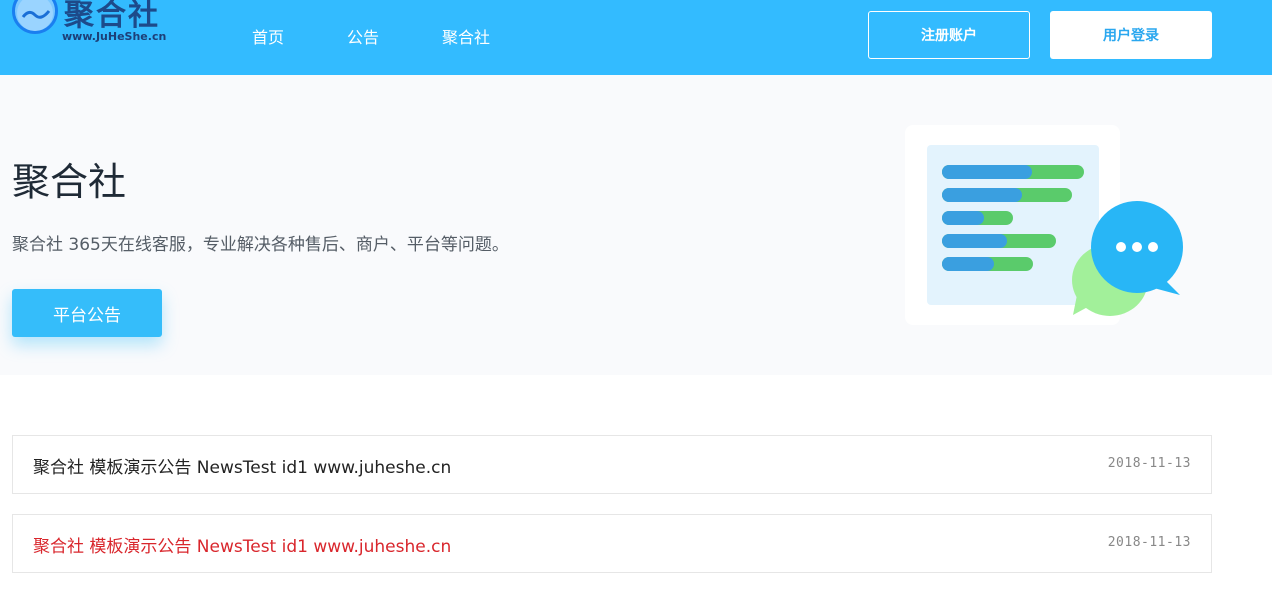 The image size is (1272, 600). Describe the element at coordinates (1131, 35) in the screenshot. I see `login-button: 用户登录` at that location.